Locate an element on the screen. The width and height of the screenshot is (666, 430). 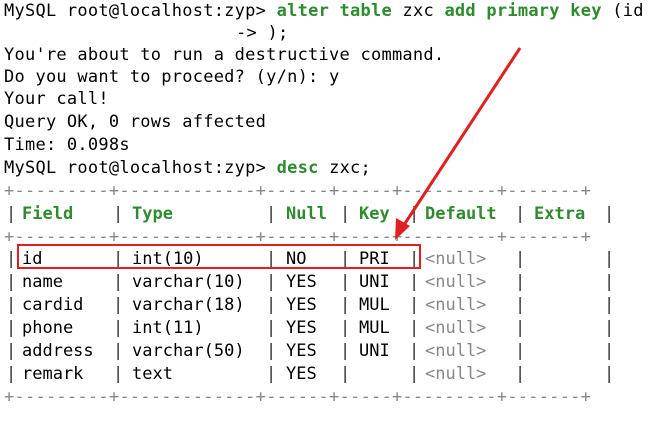
continuation-prompt: -> is located at coordinates (246, 33).